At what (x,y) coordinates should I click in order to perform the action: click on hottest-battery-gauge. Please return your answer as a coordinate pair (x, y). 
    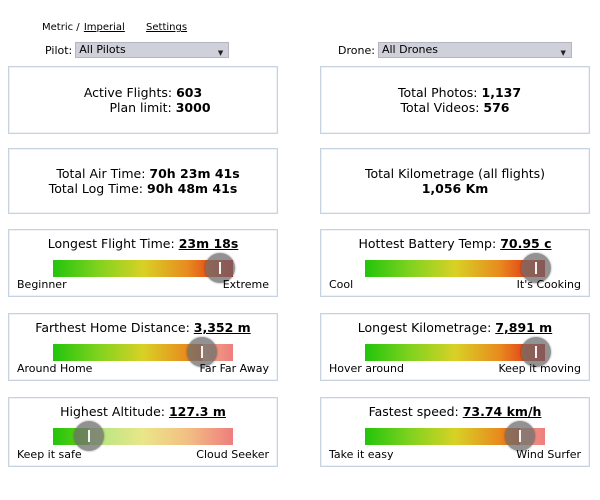
    Looking at the image, I should click on (458, 268).